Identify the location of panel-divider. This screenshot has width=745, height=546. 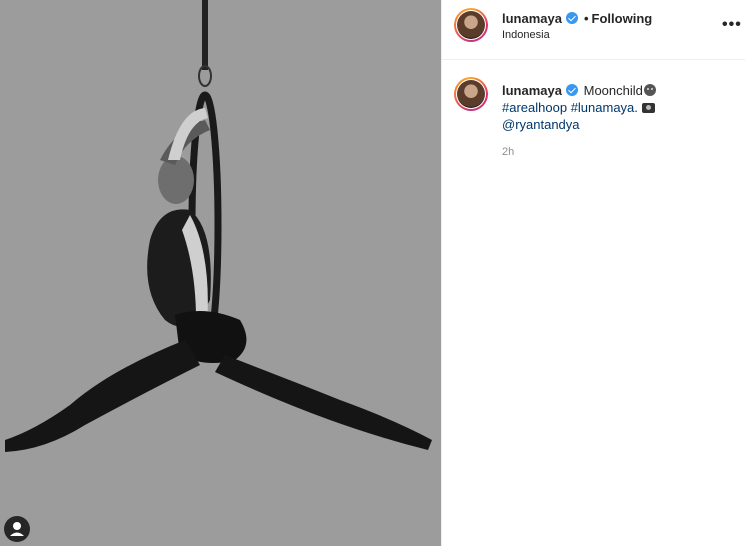
(441, 273).